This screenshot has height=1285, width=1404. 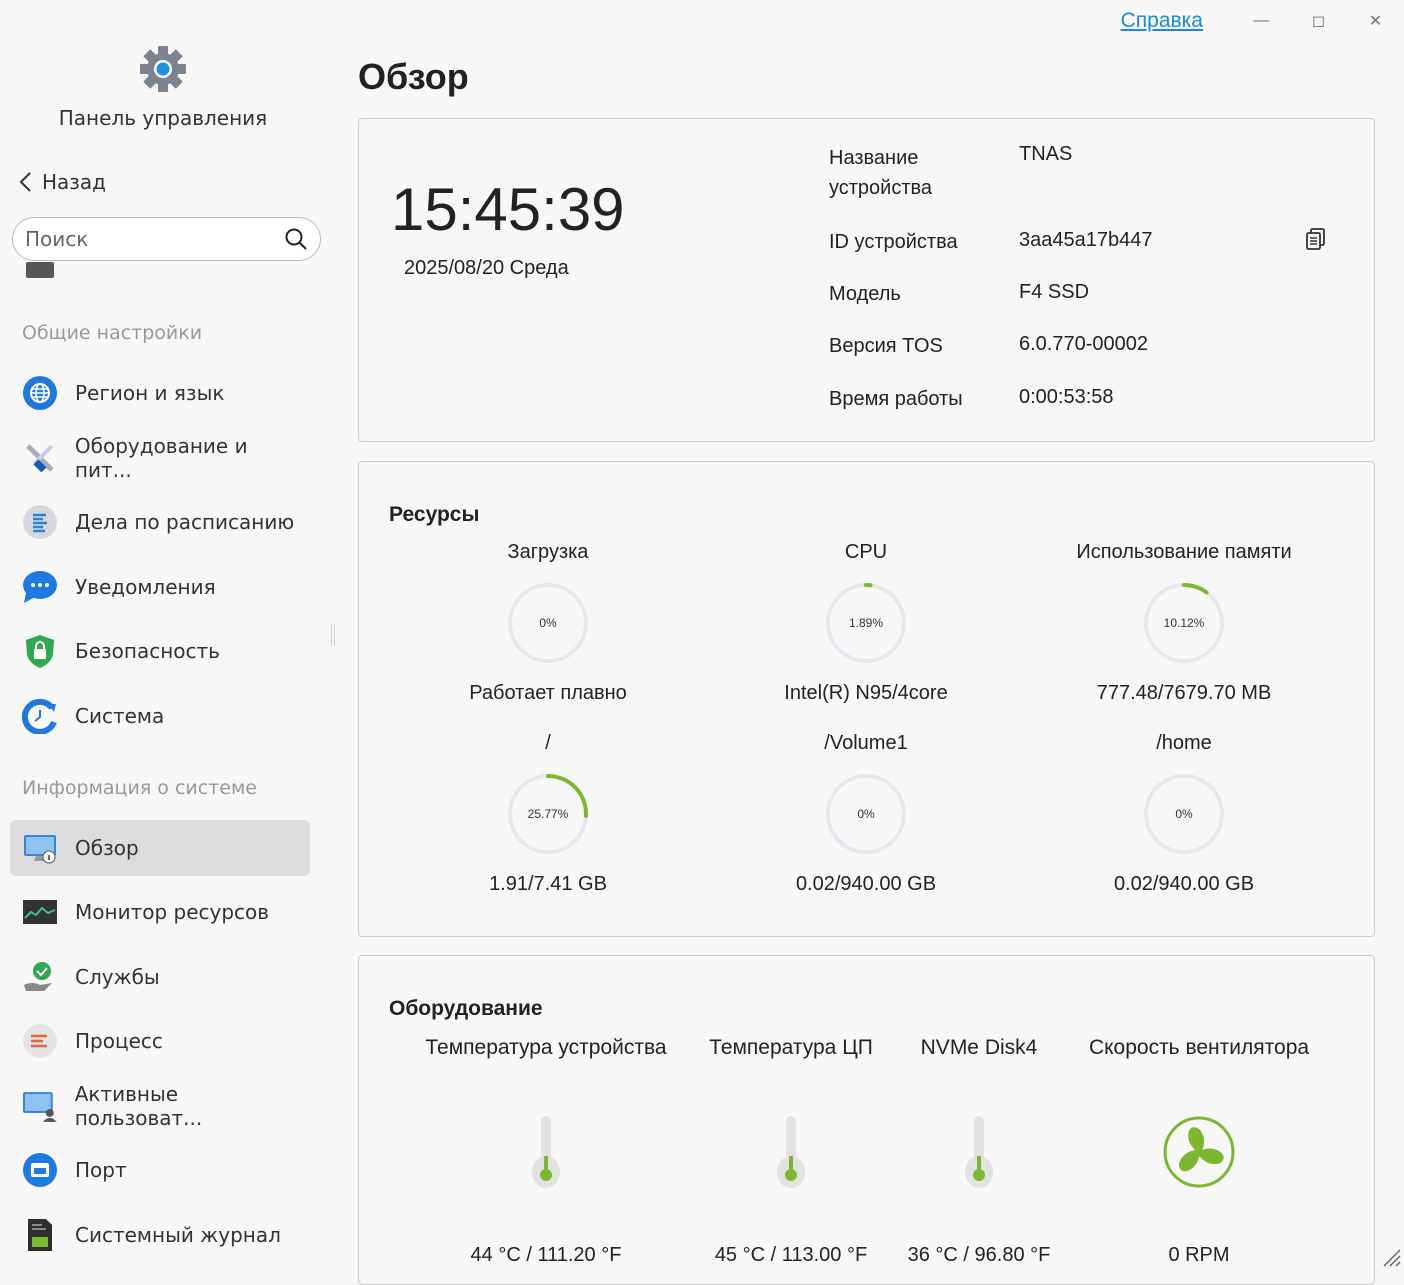 I want to click on gauge-title: /Volume1, so click(x=866, y=743).